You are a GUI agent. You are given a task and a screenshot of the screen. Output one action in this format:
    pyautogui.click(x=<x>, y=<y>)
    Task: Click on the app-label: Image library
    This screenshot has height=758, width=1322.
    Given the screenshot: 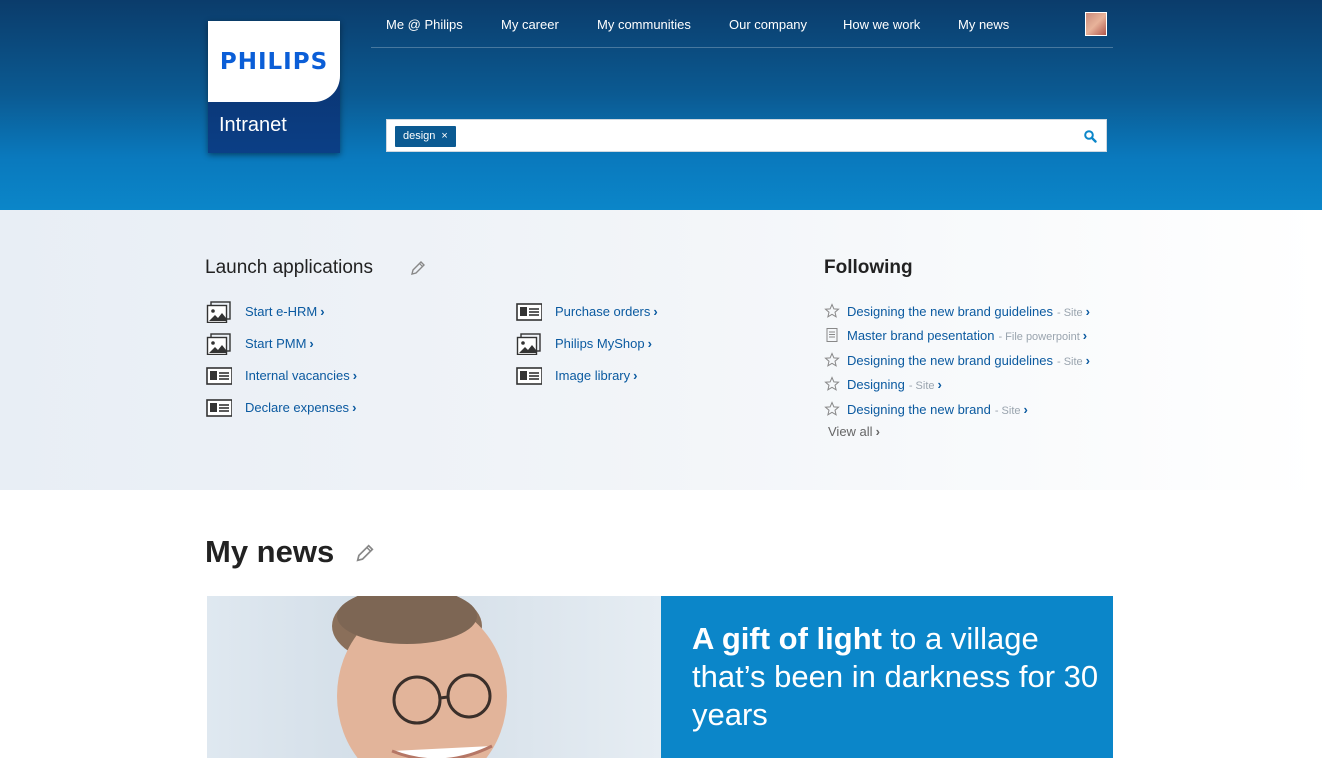 What is the action you would take?
    pyautogui.click(x=593, y=375)
    